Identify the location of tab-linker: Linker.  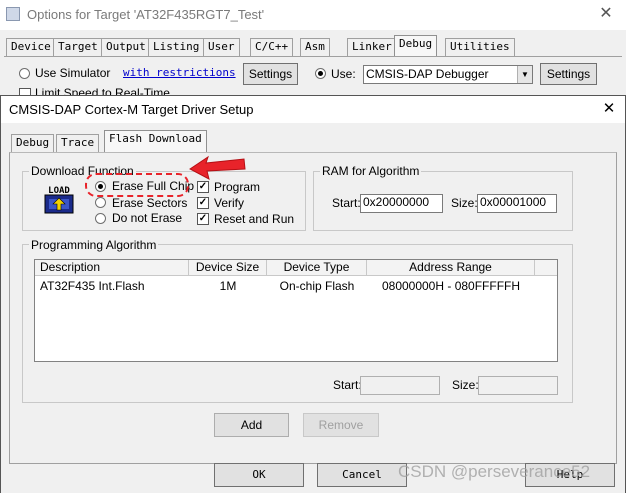
(372, 47).